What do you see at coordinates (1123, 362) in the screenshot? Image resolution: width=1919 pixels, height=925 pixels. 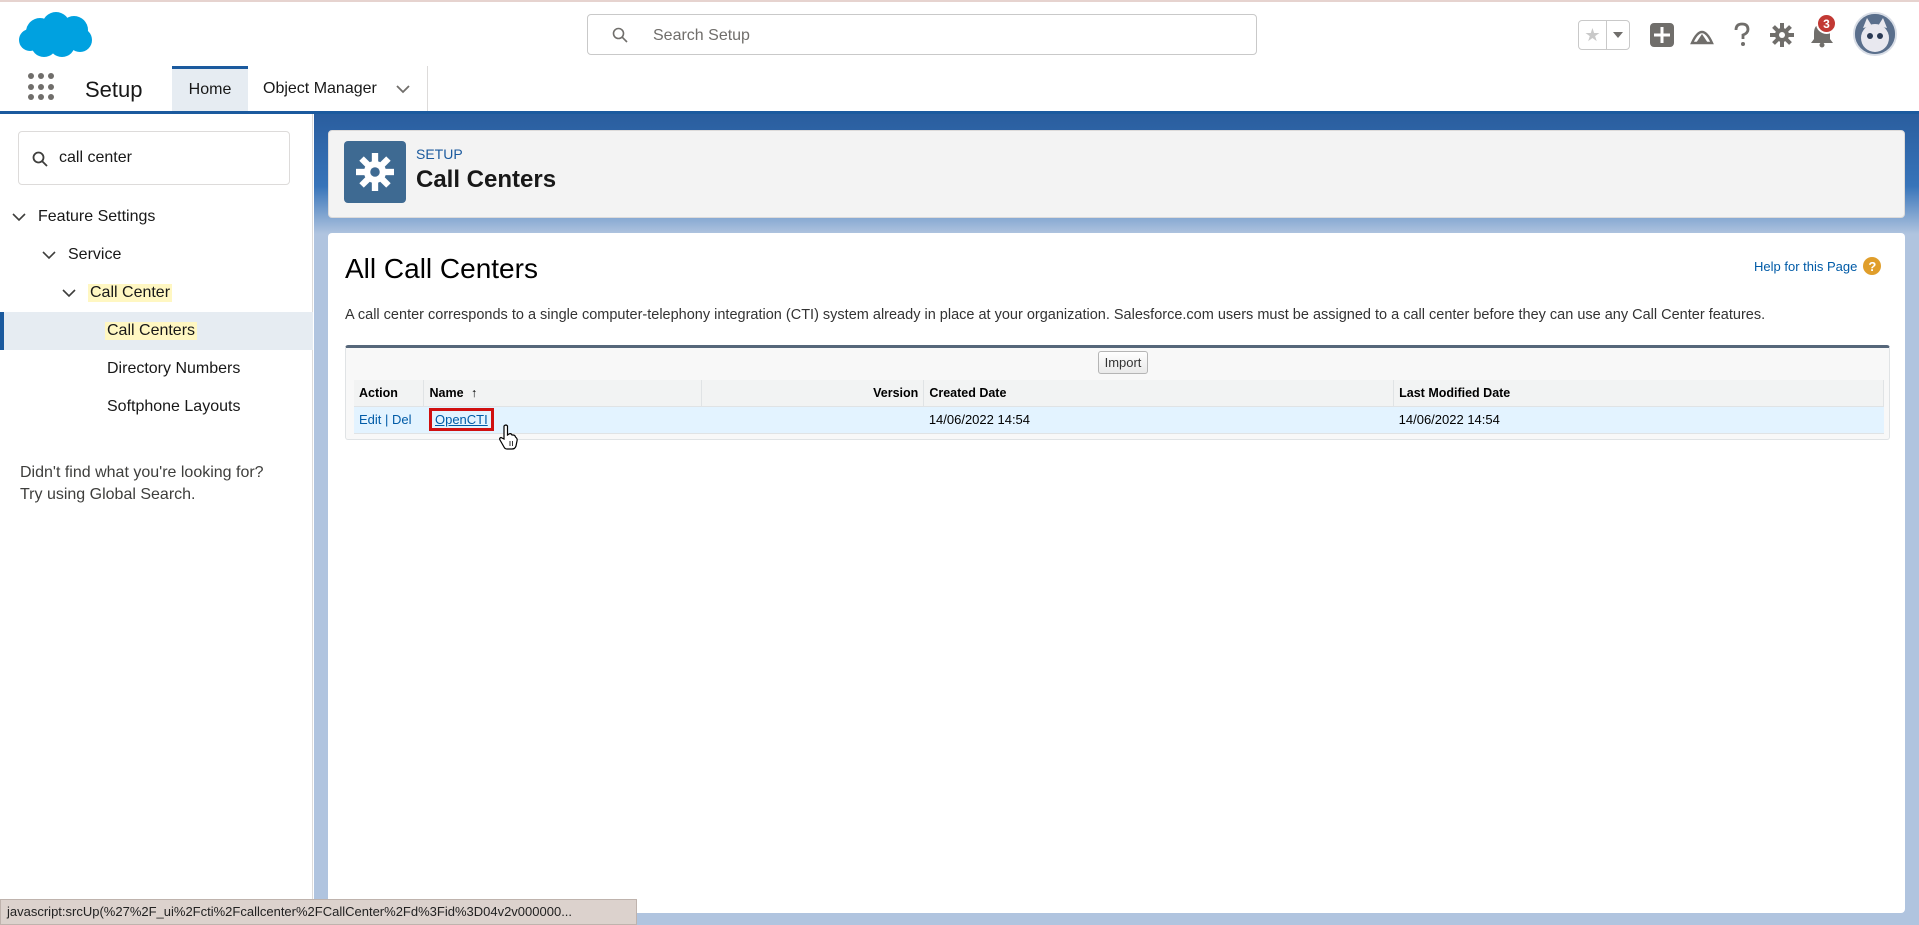 I see `import-button: Import` at bounding box center [1123, 362].